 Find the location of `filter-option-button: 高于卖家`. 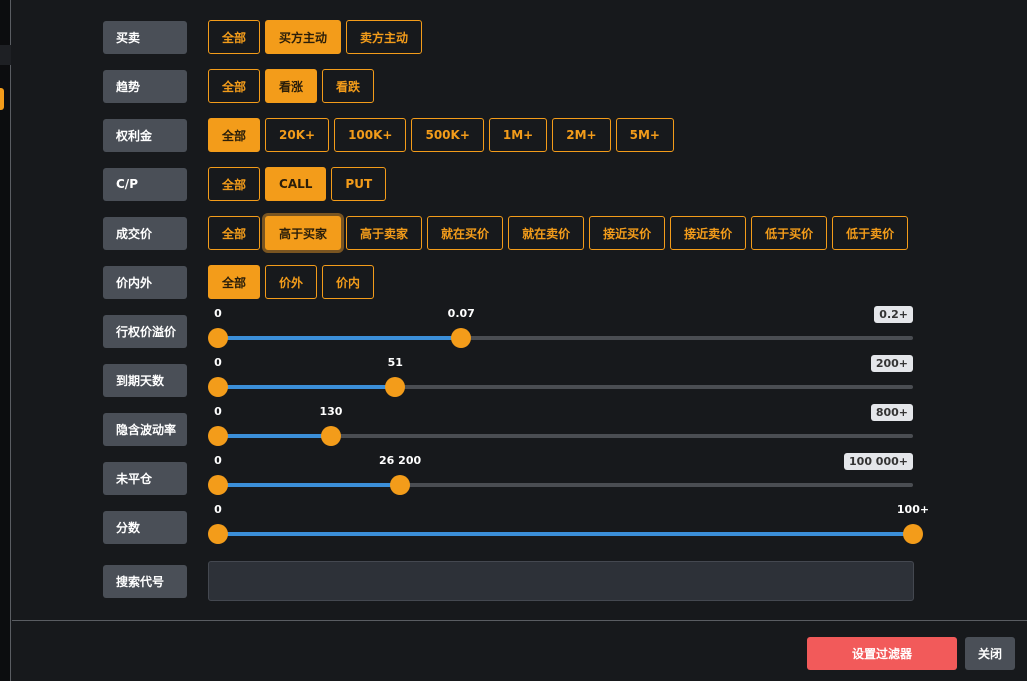

filter-option-button: 高于卖家 is located at coordinates (384, 233).